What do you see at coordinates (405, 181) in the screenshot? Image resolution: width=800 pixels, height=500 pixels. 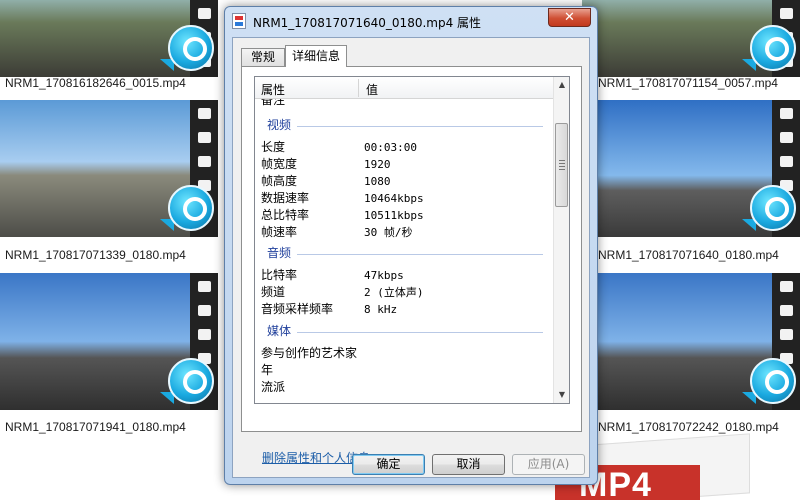 I see `list-item: 帧高度 1080` at bounding box center [405, 181].